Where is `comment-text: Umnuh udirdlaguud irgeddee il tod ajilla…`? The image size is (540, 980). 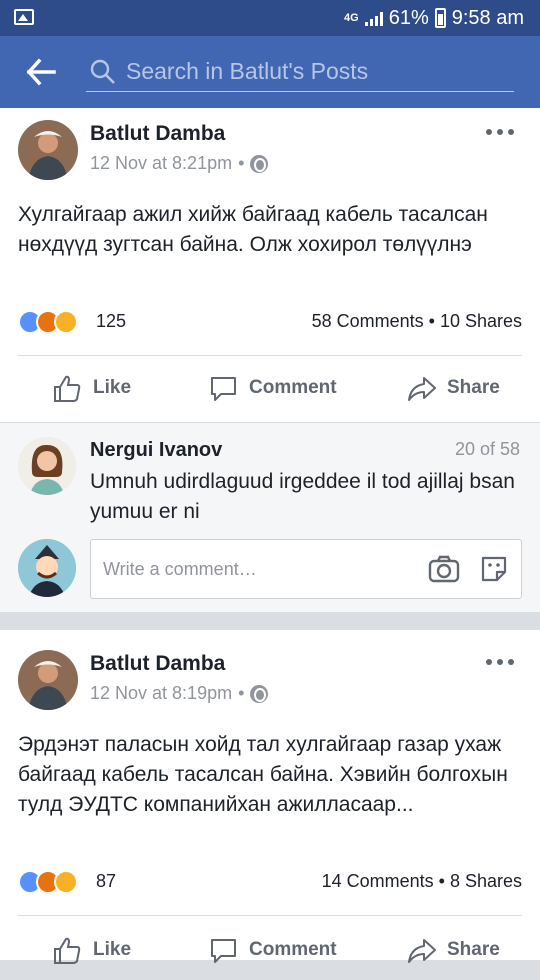 comment-text: Umnuh udirdlaguud irgeddee il tod ajilla… is located at coordinates (302, 496).